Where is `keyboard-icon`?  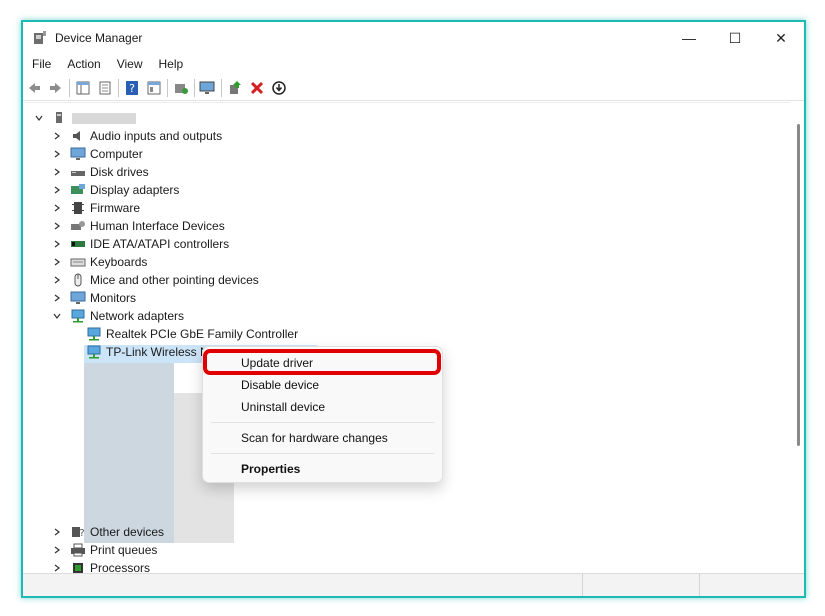
keyboard-icon is located at coordinates (78, 262).